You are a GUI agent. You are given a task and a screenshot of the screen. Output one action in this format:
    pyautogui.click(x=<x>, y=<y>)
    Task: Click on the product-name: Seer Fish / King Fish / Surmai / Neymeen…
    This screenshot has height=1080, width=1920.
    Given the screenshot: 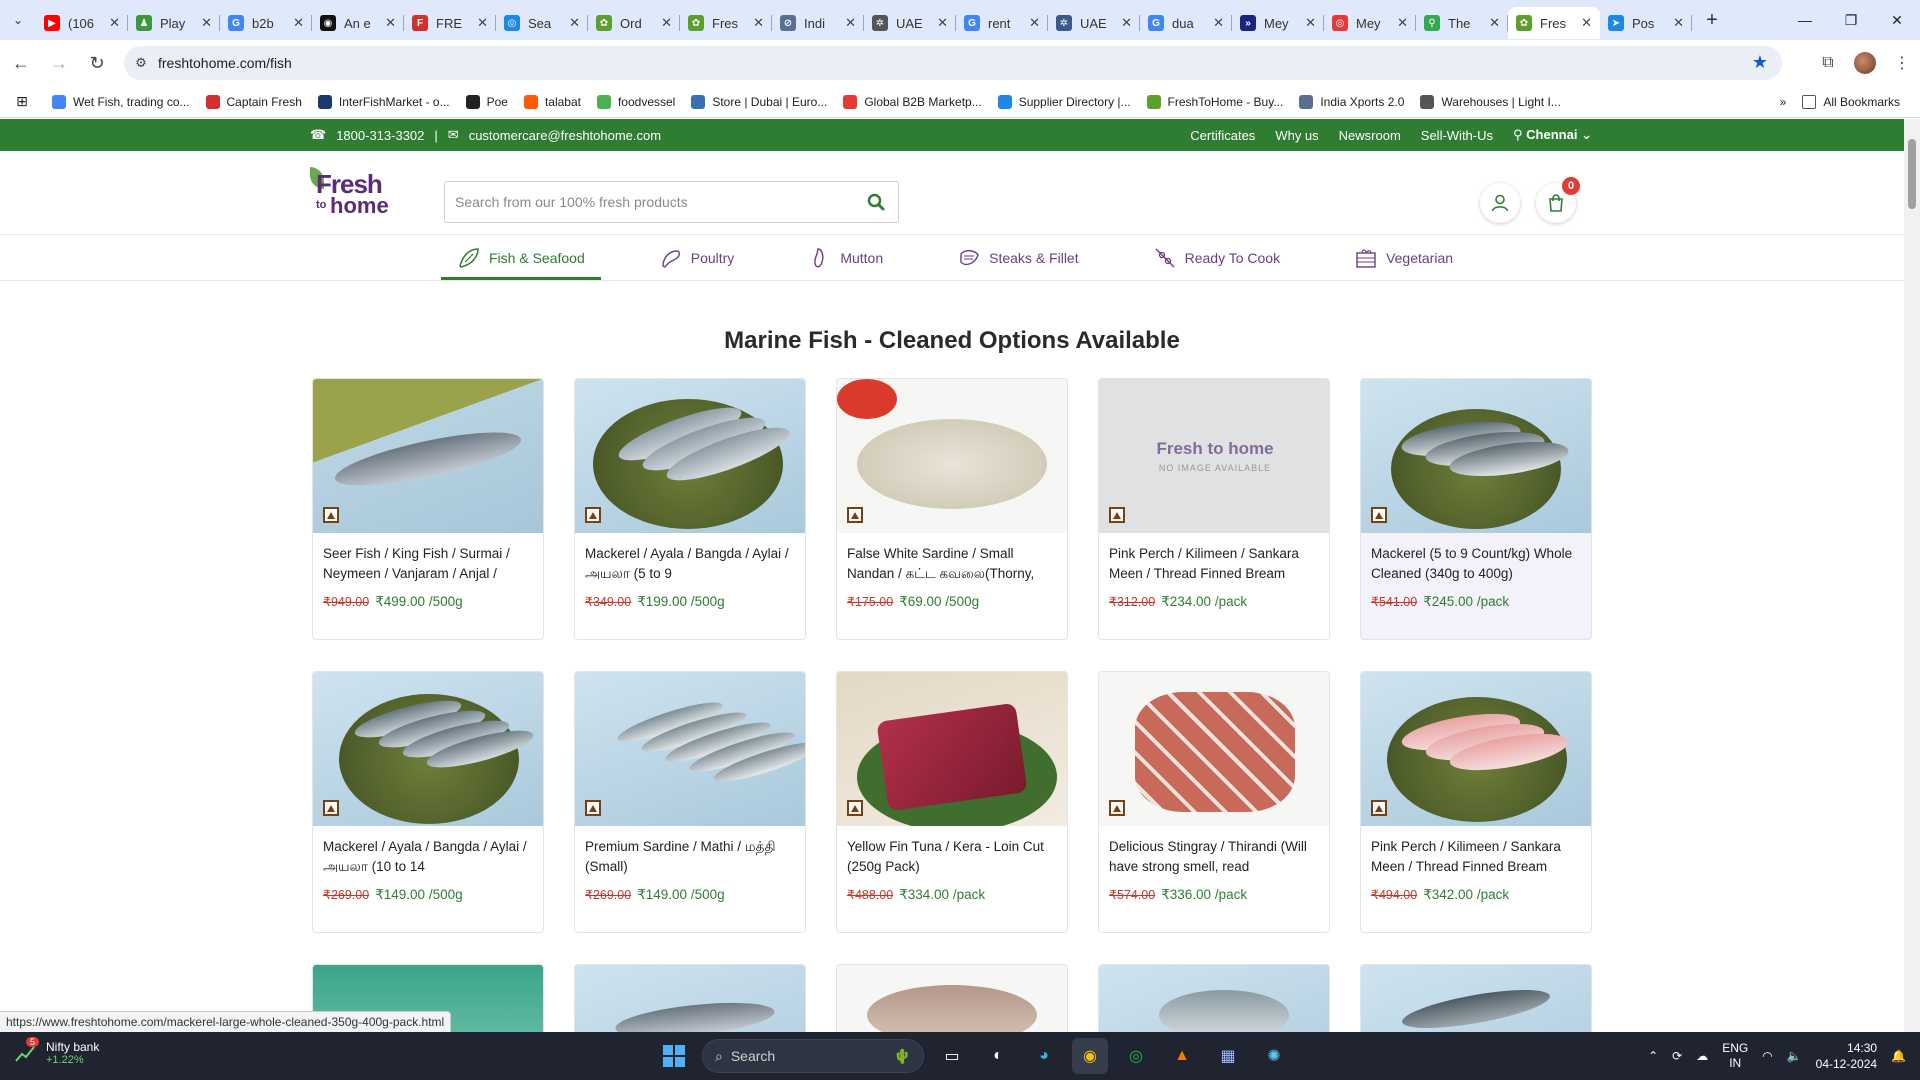 What is the action you would take?
    pyautogui.click(x=428, y=558)
    